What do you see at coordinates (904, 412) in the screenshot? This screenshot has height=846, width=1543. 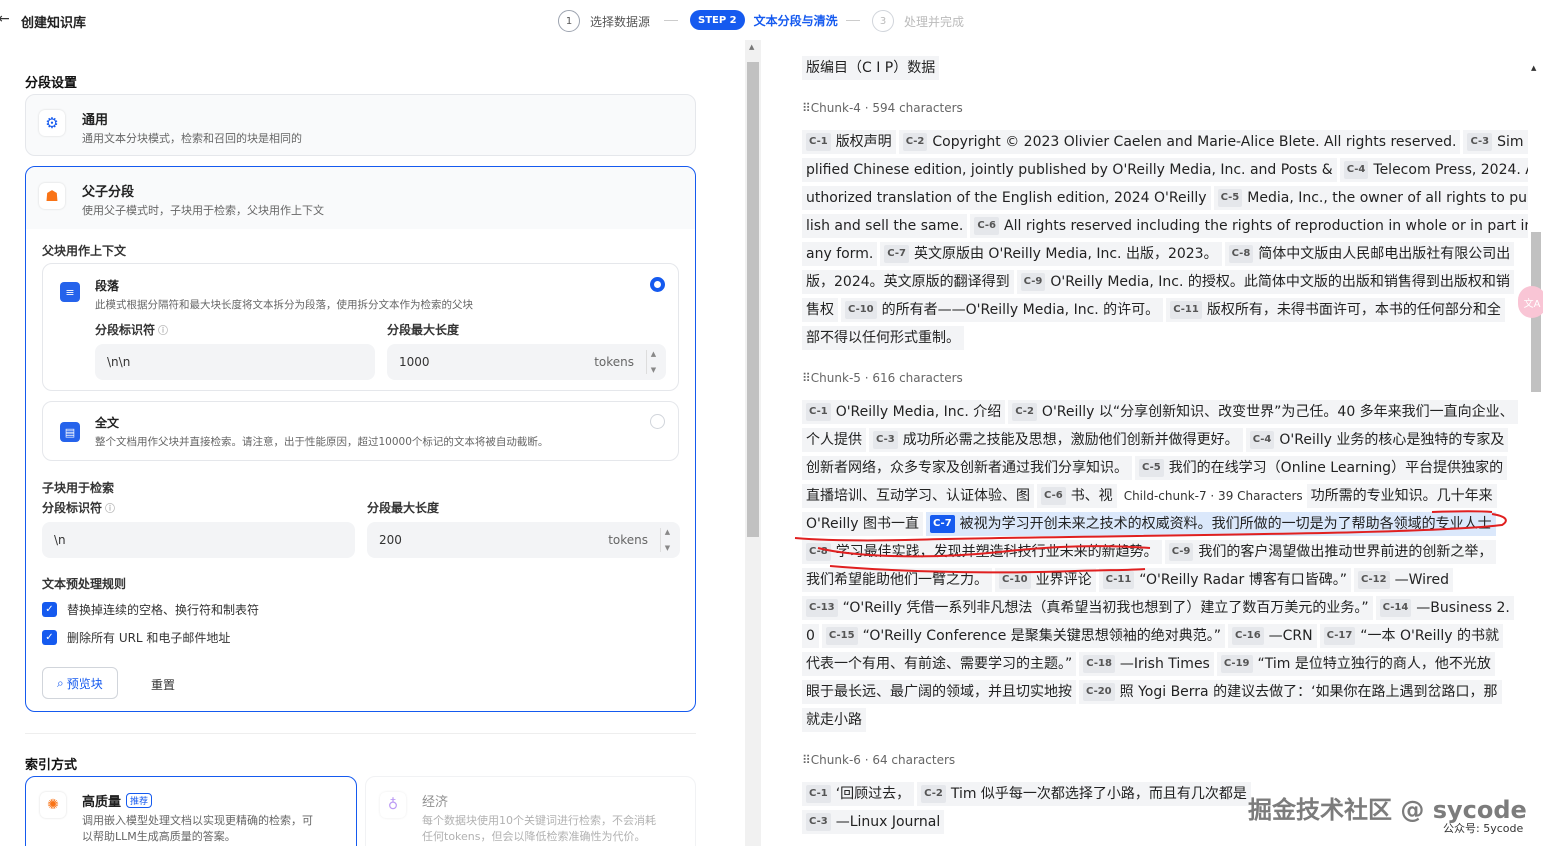 I see `child-chunk: C-1 O'Reilly Media, Inc. 介绍` at bounding box center [904, 412].